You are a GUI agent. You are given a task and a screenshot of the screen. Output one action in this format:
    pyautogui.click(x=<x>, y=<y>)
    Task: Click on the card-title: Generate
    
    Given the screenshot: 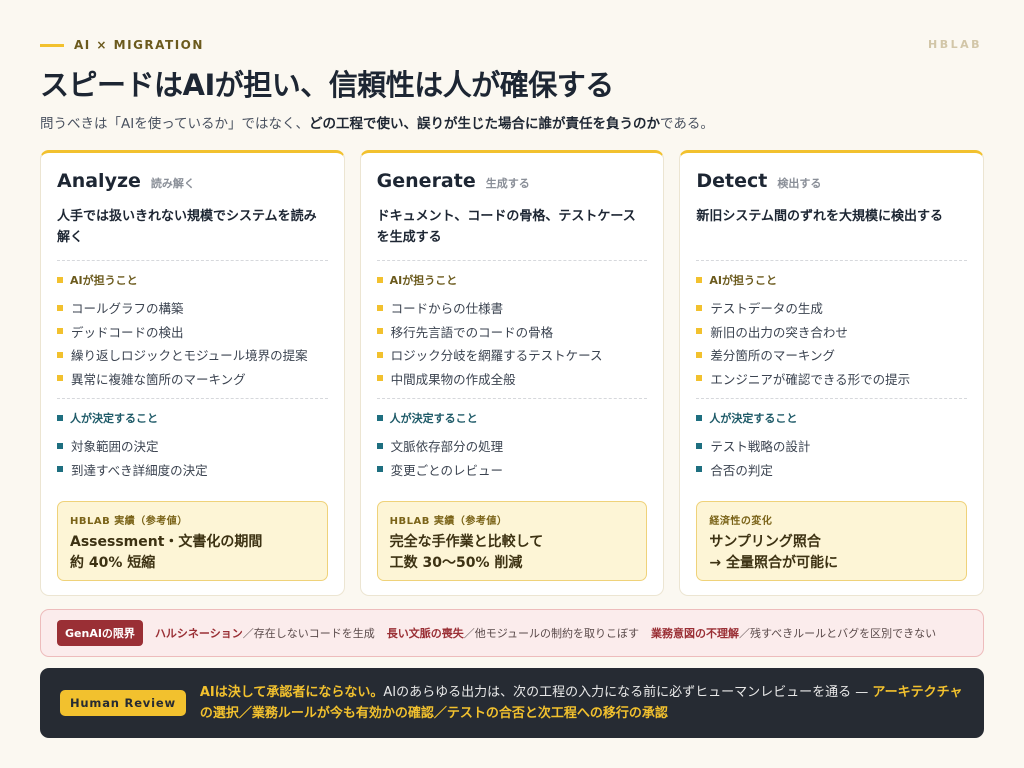 What is the action you would take?
    pyautogui.click(x=426, y=181)
    